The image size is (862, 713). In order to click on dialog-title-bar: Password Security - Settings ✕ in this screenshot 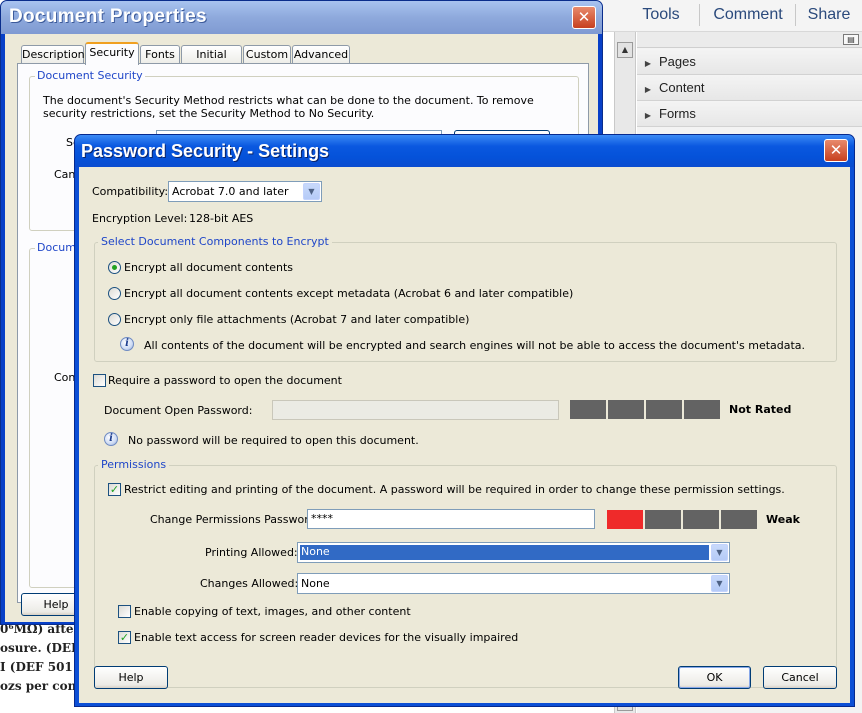, I will do `click(464, 151)`.